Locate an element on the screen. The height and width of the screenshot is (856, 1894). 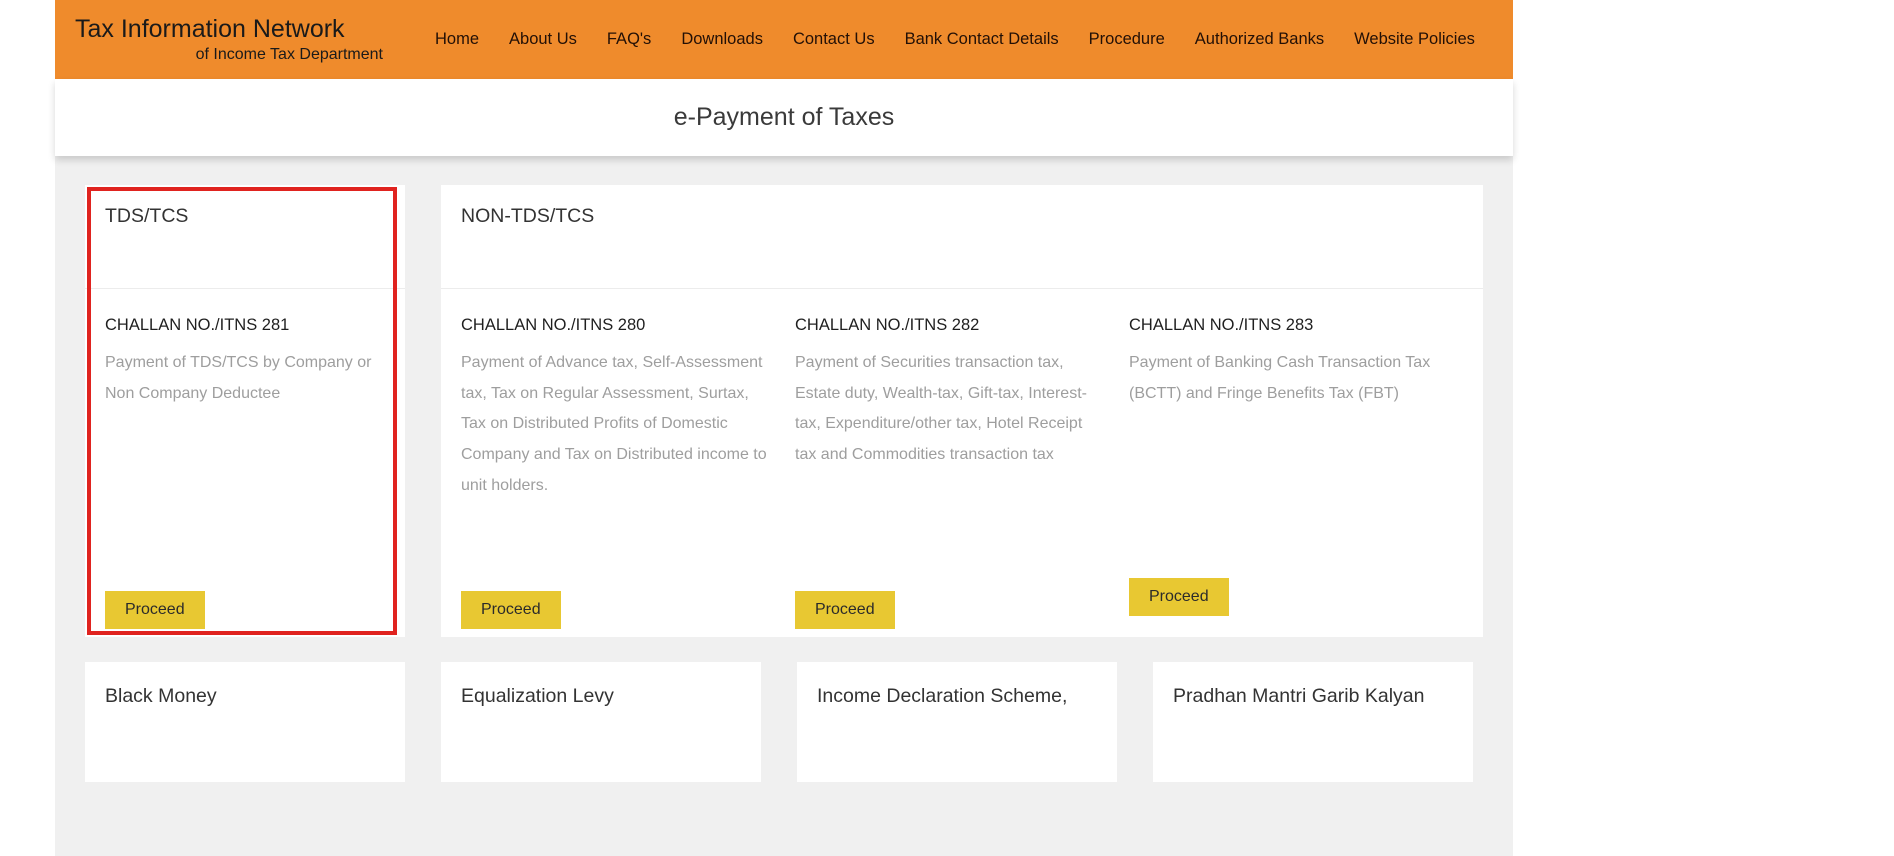
challan-280-title: CHALLAN NO./ITNS 280 is located at coordinates (553, 325).